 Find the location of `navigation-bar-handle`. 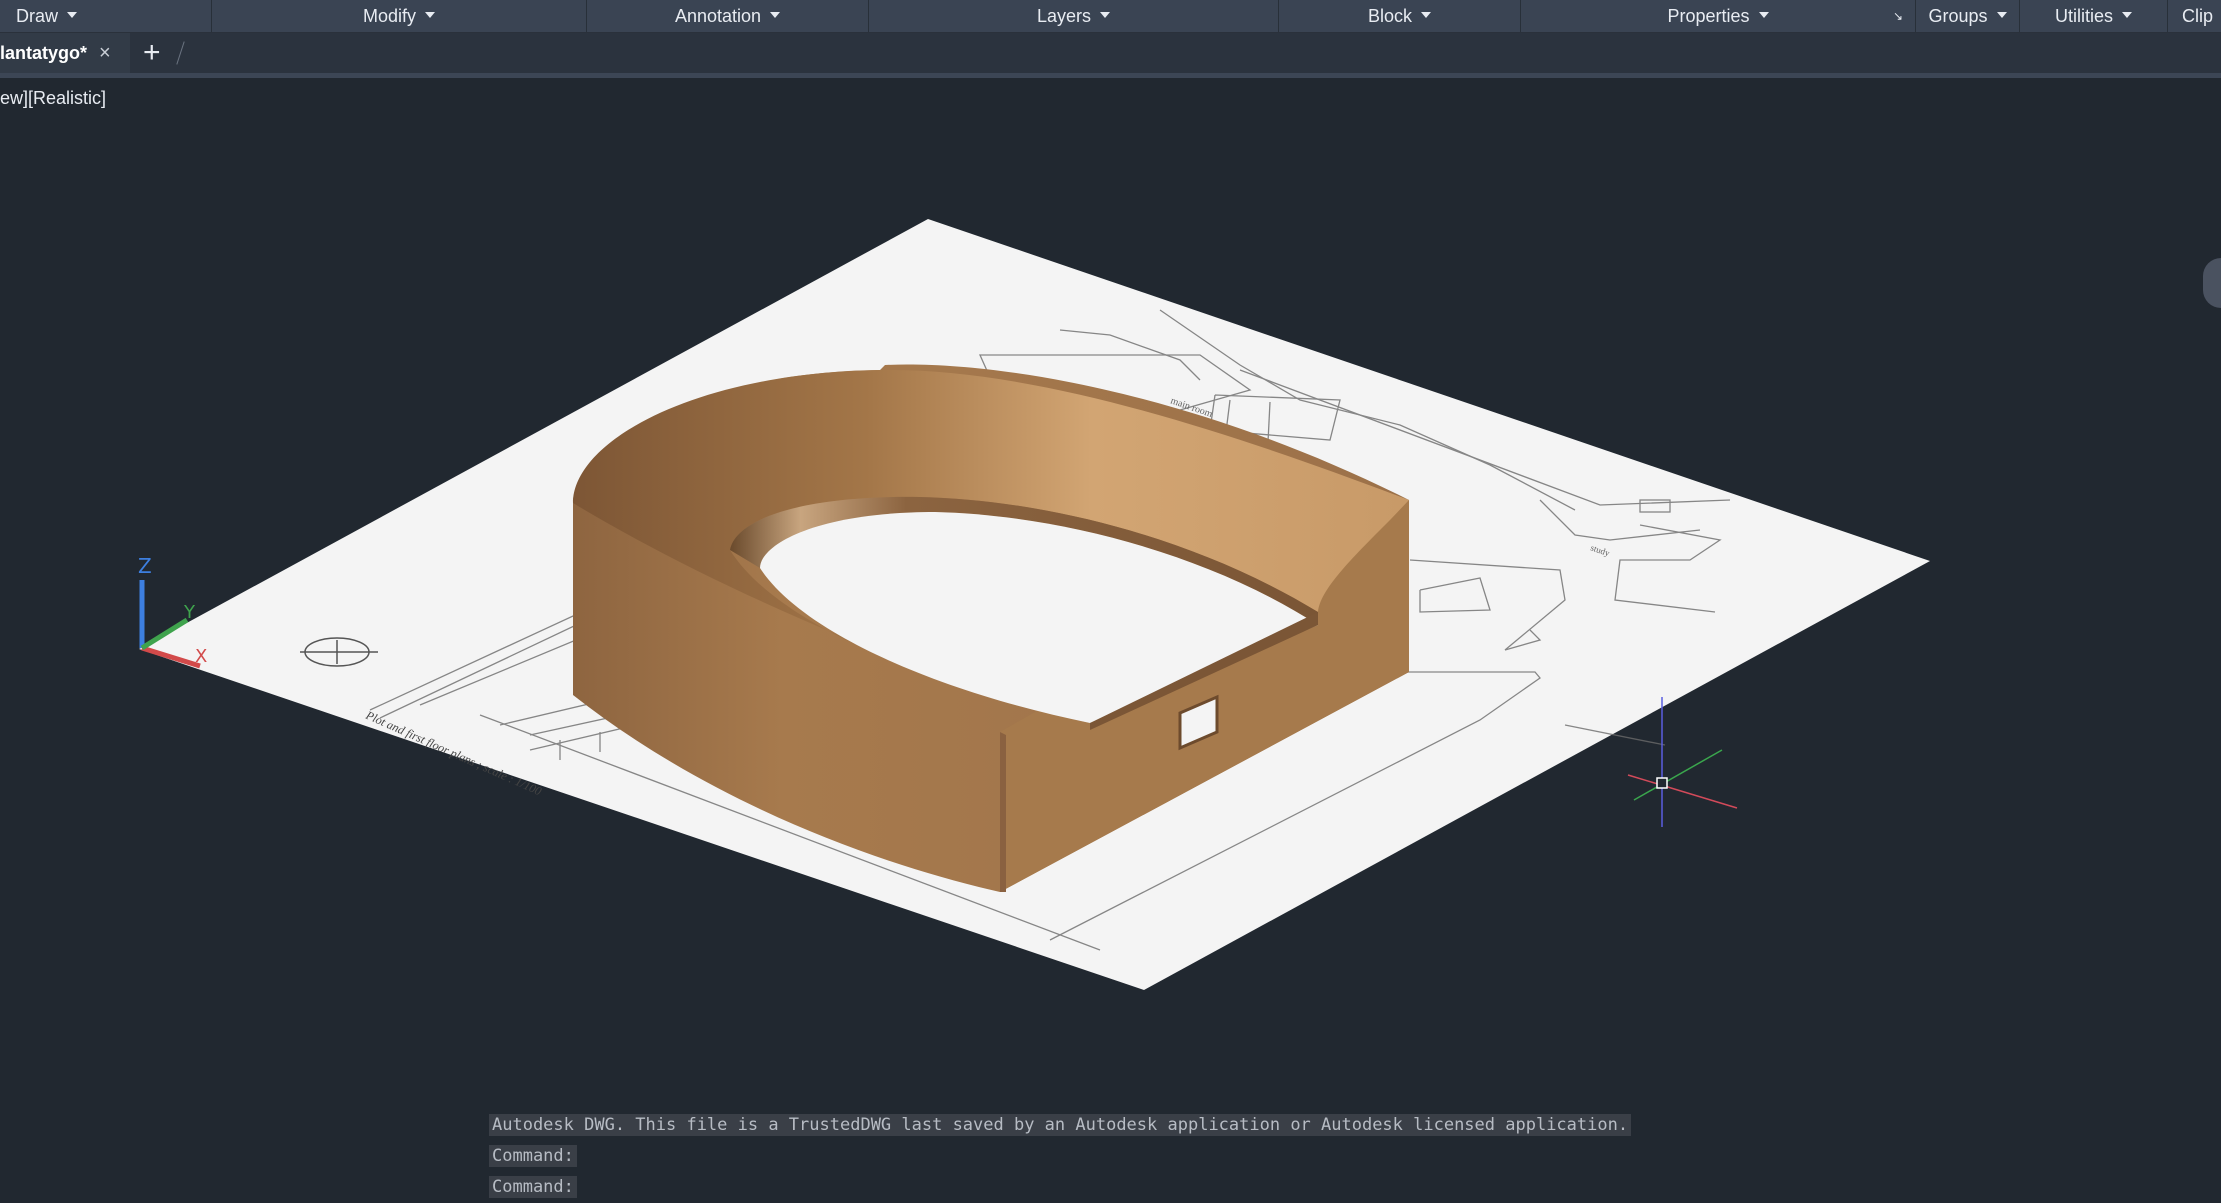

navigation-bar-handle is located at coordinates (2212, 283).